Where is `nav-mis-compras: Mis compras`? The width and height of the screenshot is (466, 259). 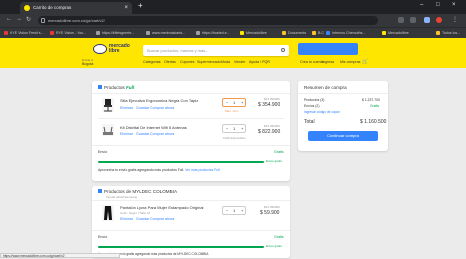
nav-mis-compras: Mis compras is located at coordinates (350, 62).